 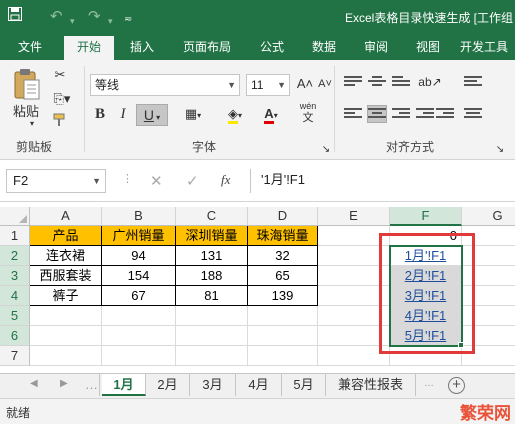 I want to click on increase-indent-icon, so click(x=445, y=114).